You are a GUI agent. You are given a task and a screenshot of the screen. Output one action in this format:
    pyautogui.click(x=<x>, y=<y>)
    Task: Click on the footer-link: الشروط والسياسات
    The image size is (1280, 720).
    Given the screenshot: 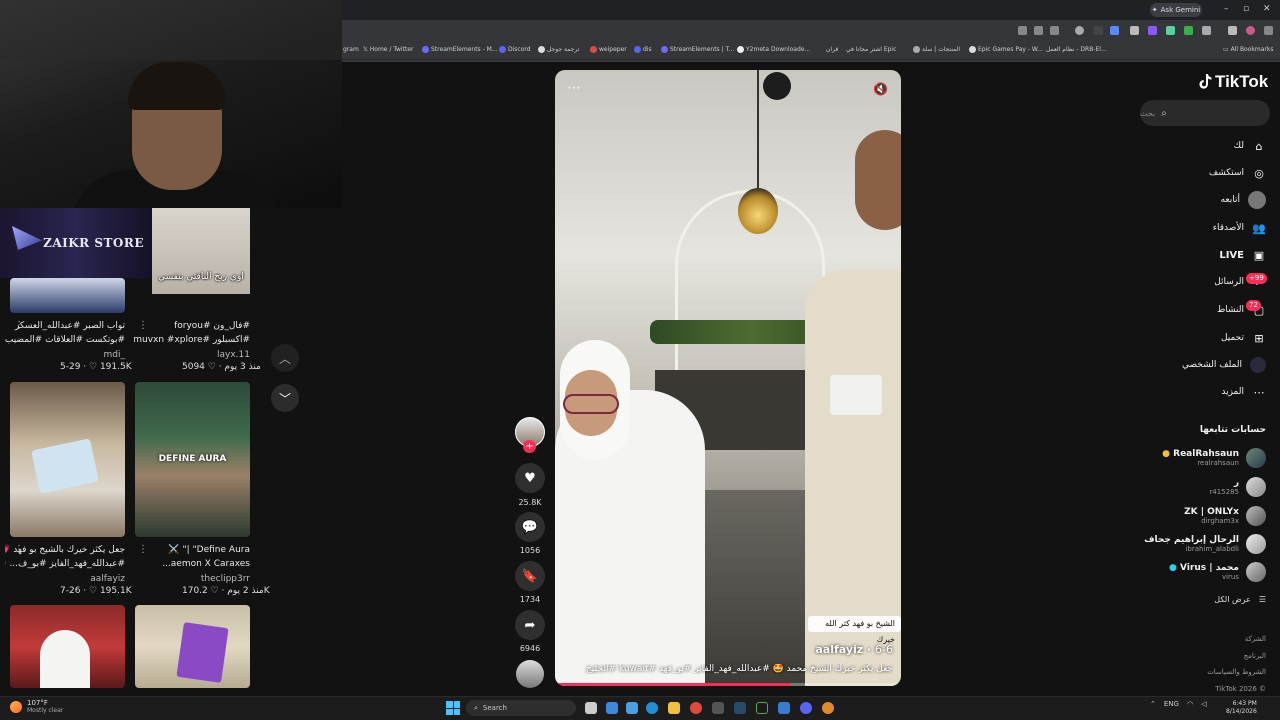 What is the action you would take?
    pyautogui.click(x=1236, y=672)
    